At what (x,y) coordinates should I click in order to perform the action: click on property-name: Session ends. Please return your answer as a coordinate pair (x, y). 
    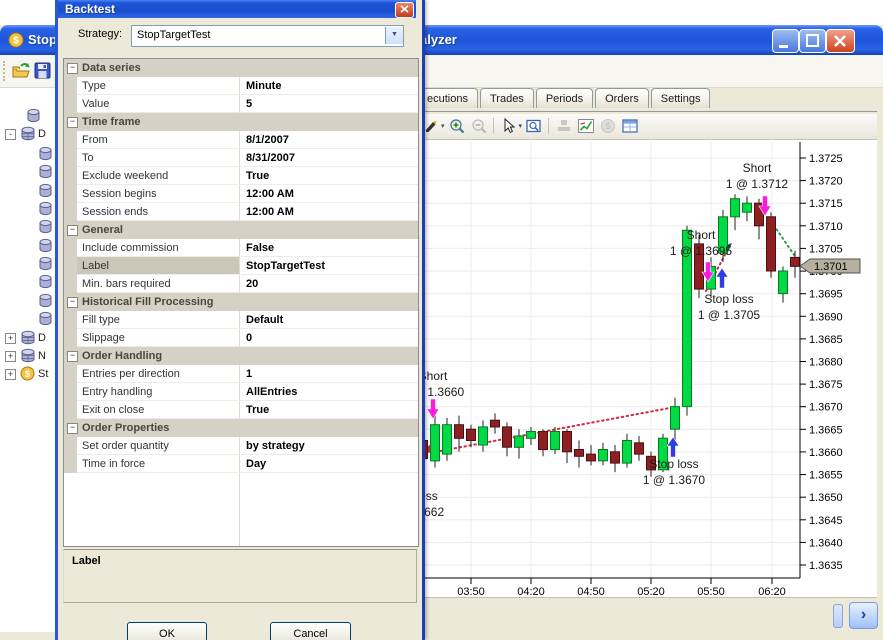
    Looking at the image, I should click on (158, 212).